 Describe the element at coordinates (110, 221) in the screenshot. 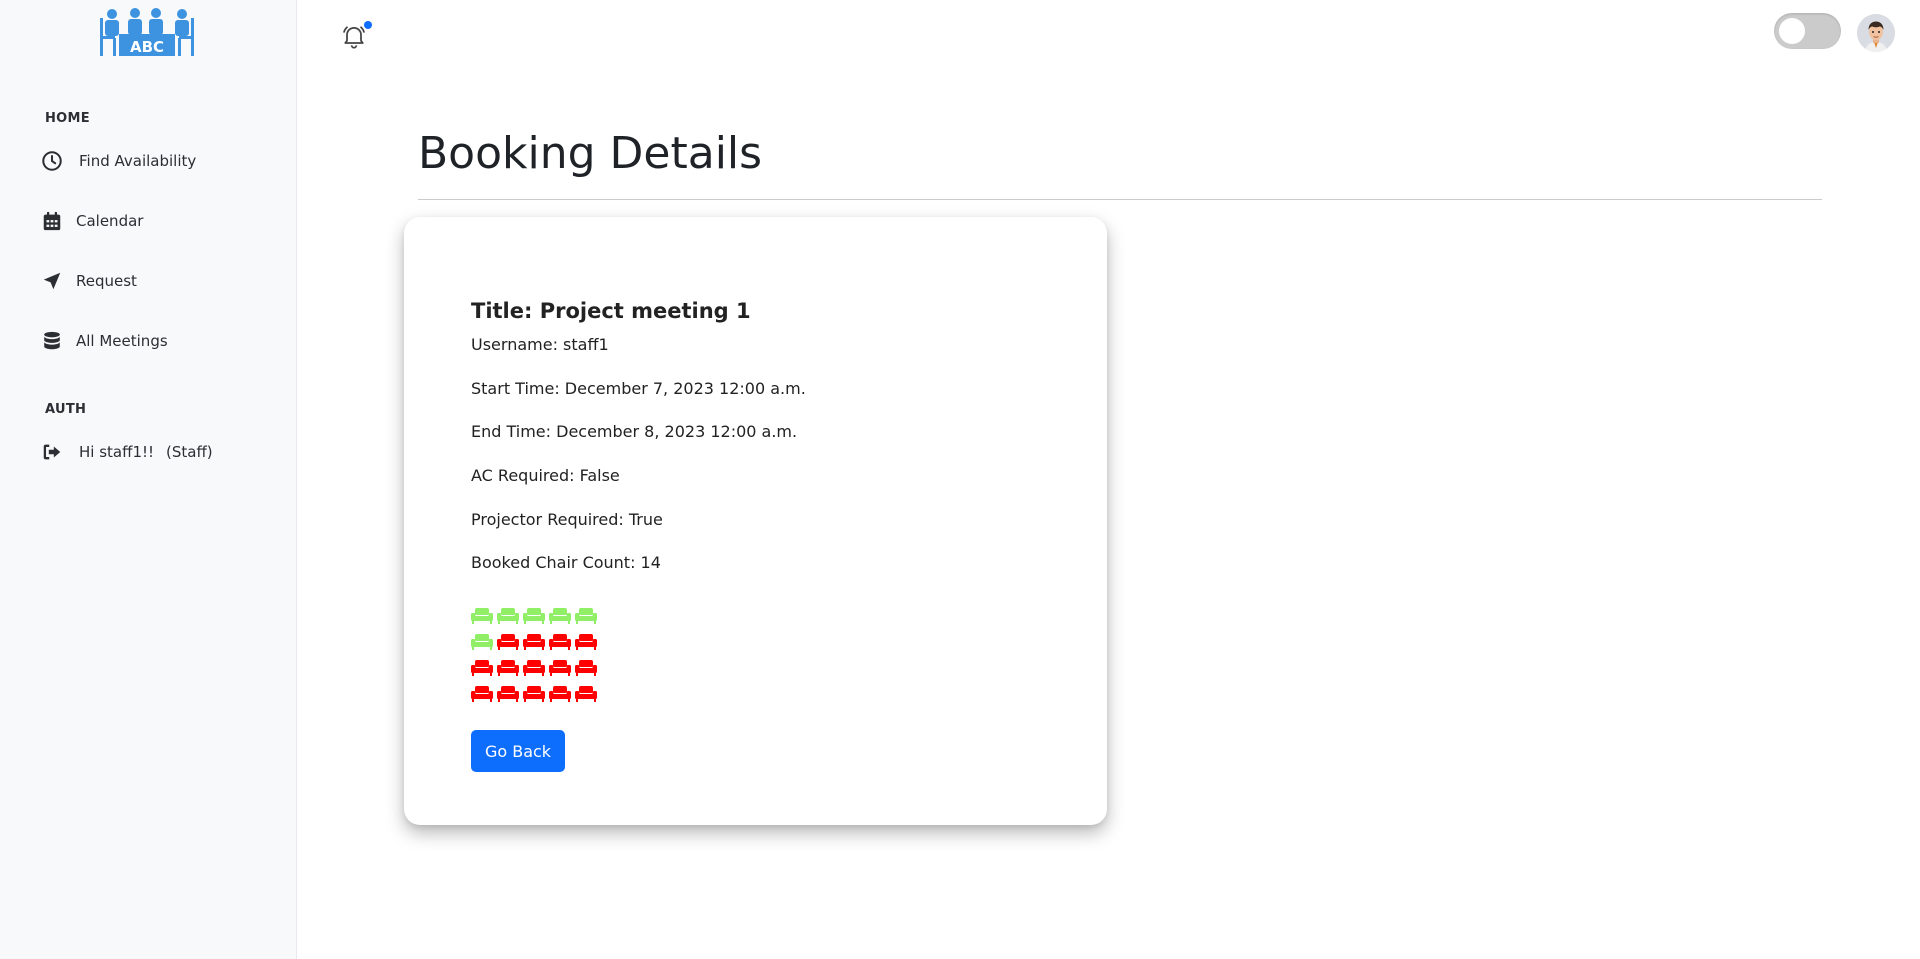

I see `sidebar-item-label: Calendar` at that location.